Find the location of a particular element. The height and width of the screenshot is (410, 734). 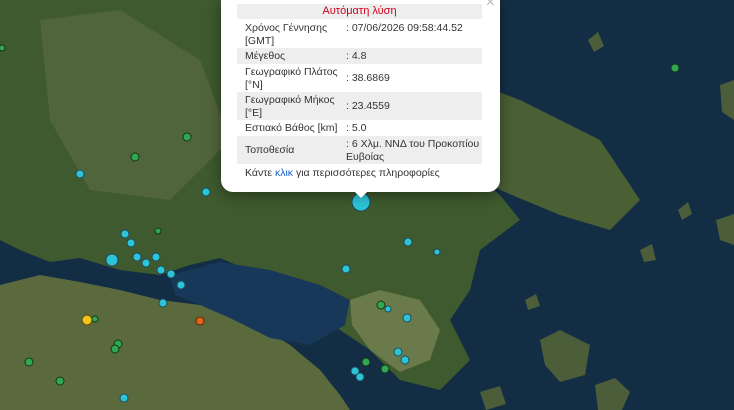

latitude-row: Γεωγραφικό Πλάτος [°N] : 38.6869 is located at coordinates (359, 78).